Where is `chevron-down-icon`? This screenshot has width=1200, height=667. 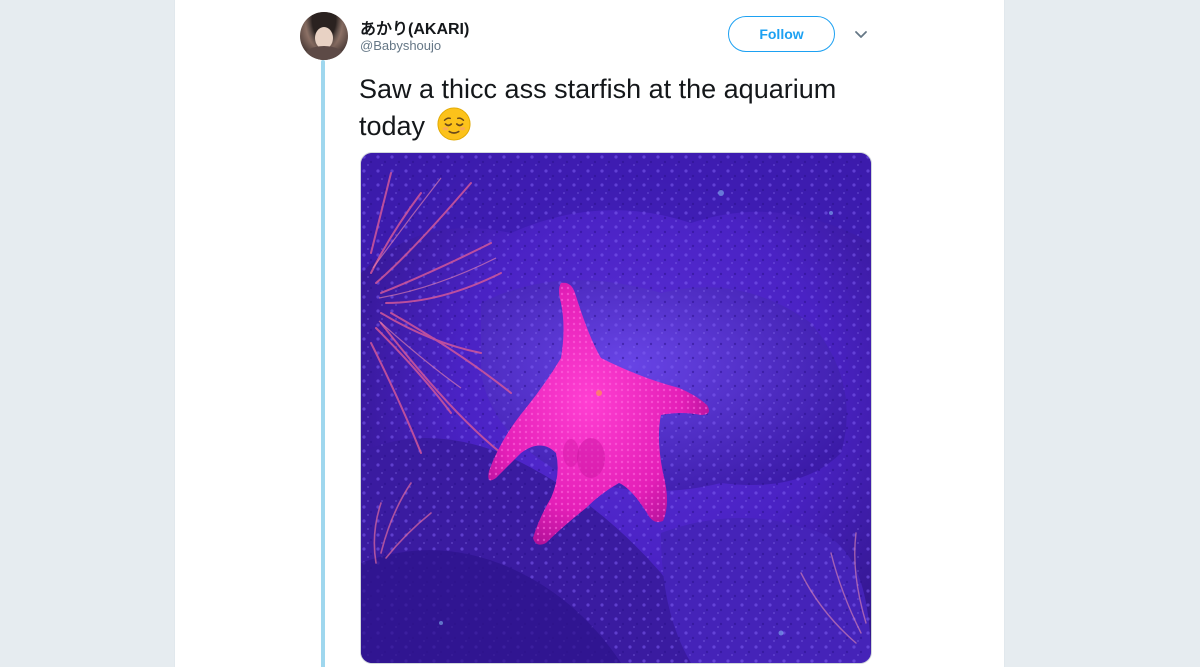
chevron-down-icon is located at coordinates (861, 34).